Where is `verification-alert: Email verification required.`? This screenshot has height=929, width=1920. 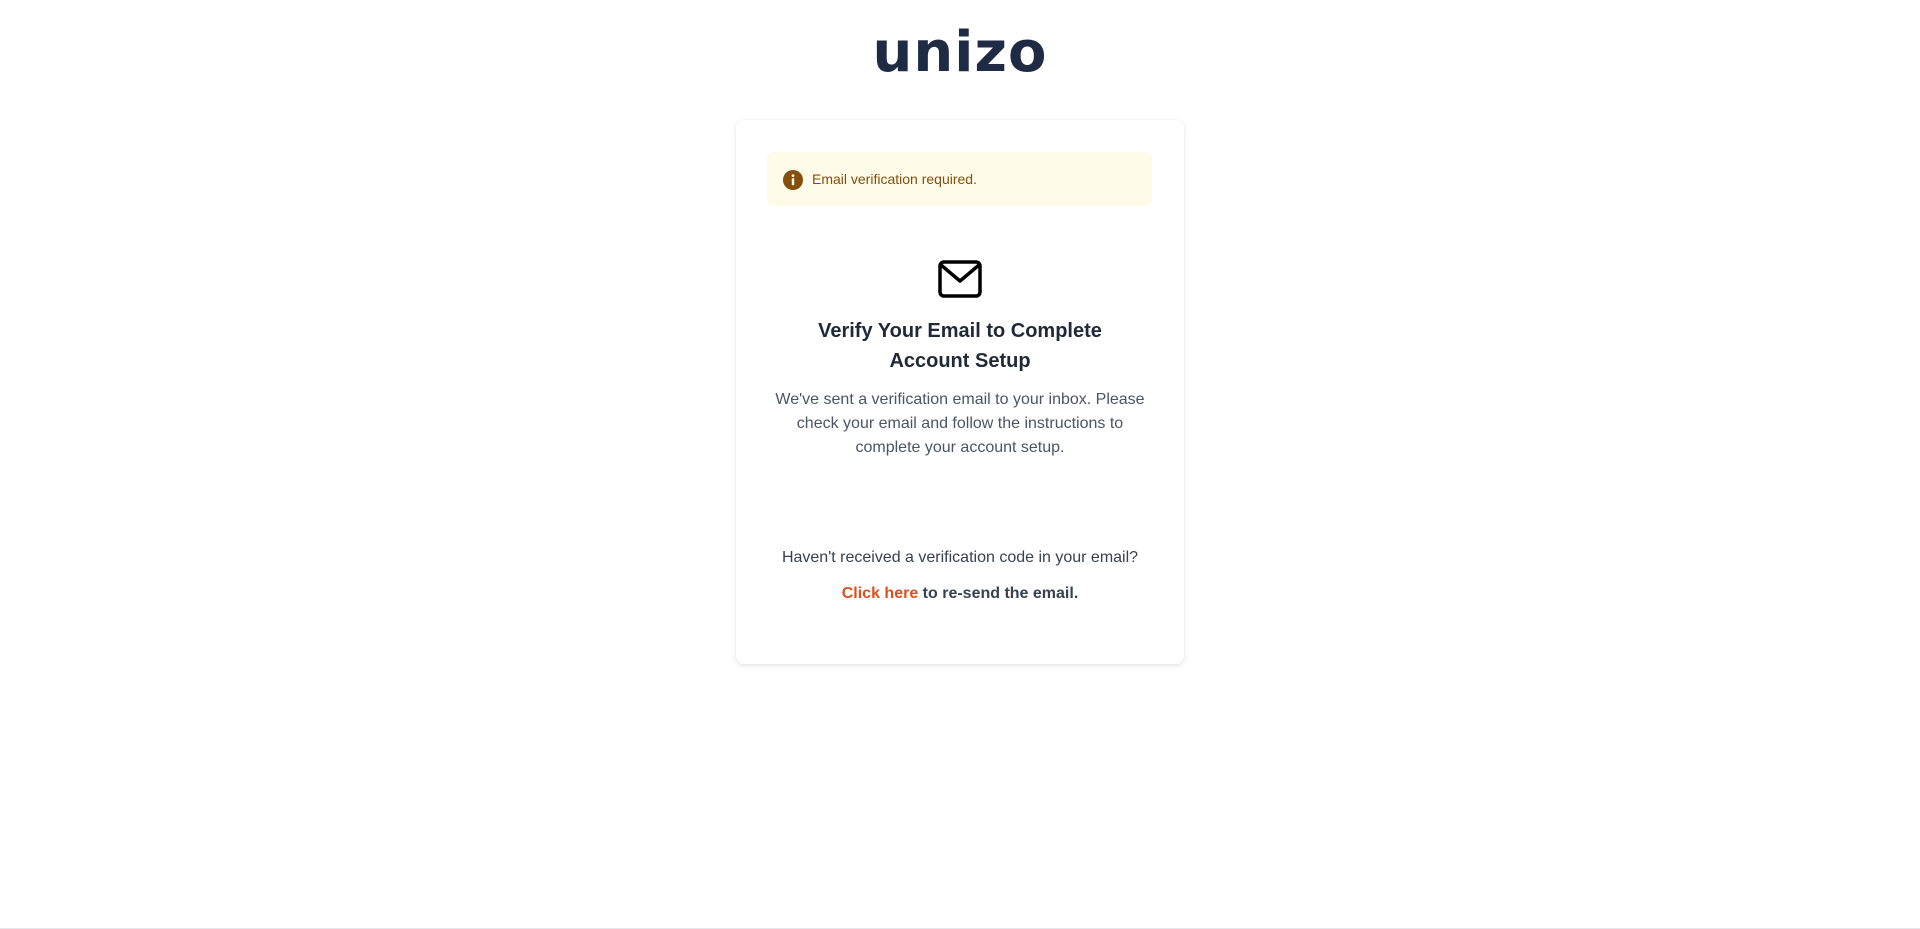 verification-alert: Email verification required. is located at coordinates (959, 179).